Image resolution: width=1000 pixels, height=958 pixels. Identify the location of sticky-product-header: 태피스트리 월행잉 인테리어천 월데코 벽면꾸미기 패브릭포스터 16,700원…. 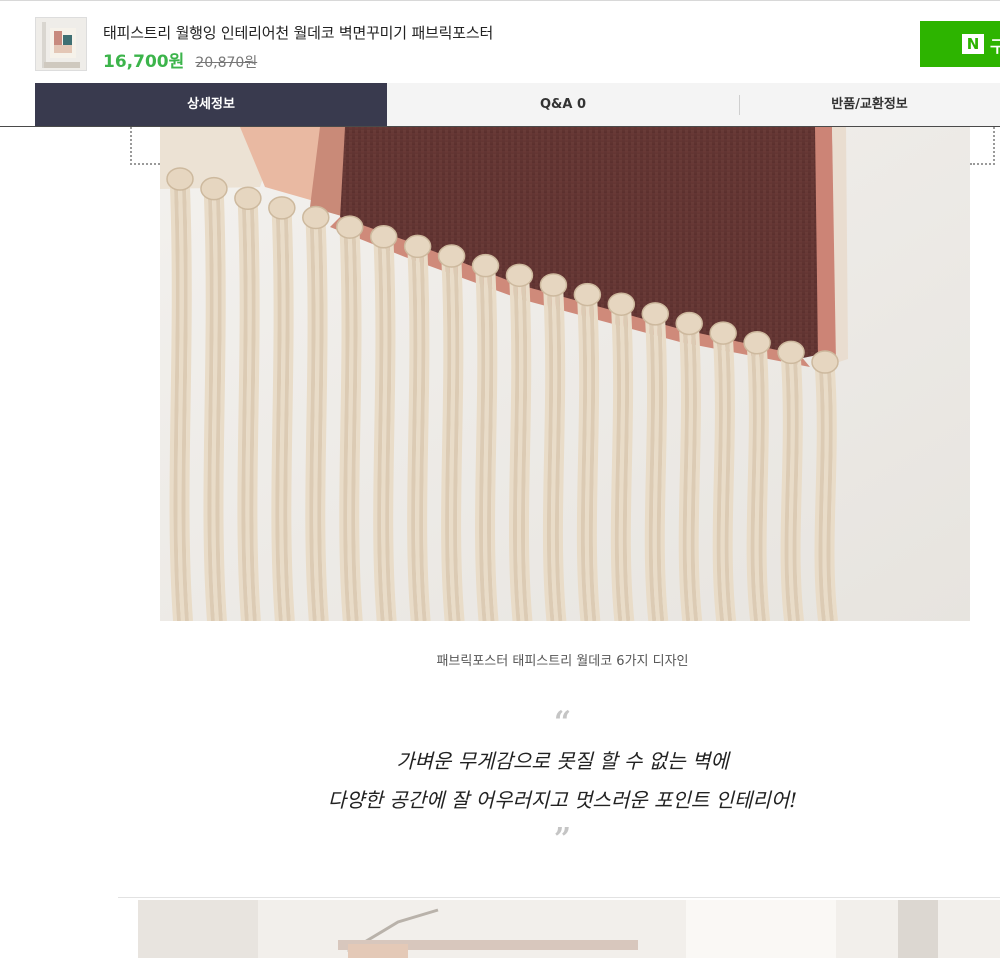
(500, 41).